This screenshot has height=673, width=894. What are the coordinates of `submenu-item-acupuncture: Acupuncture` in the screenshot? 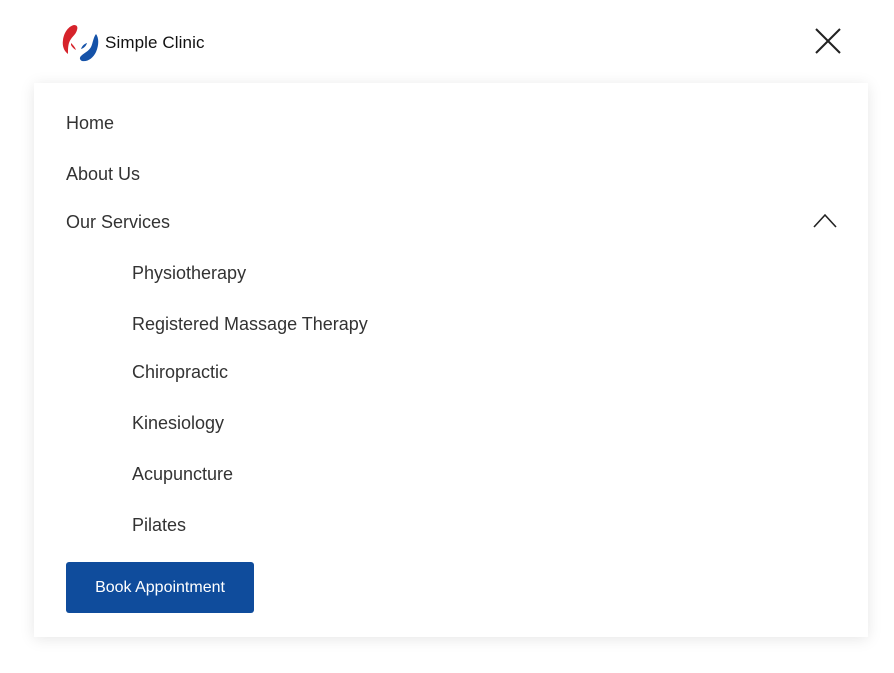 It's located at (182, 474).